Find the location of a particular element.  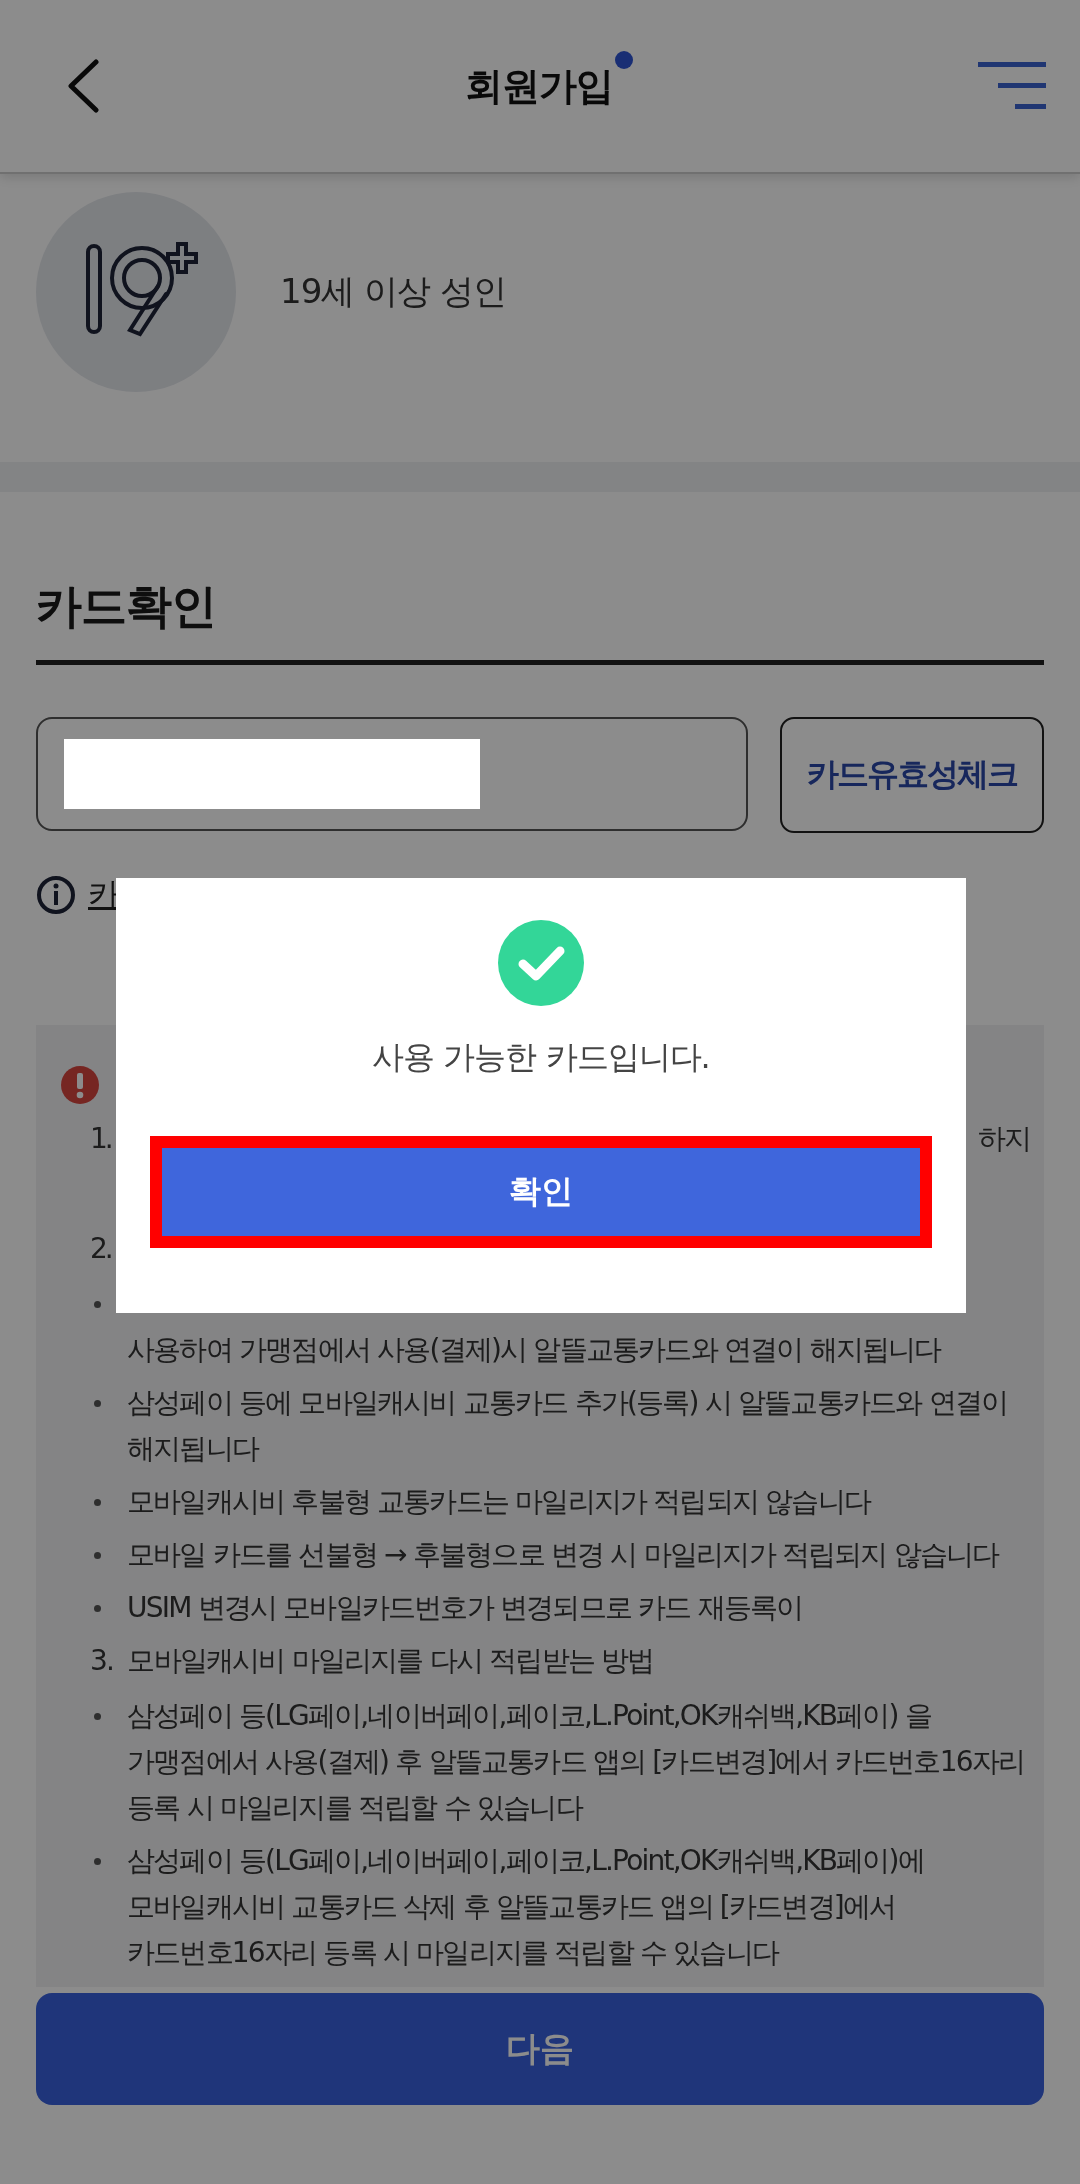

notice-text: 모바일 카드를 선불형 → 후불형으로 변경 시 마일리지가 적립되지 않습니다 is located at coordinates (563, 1555).